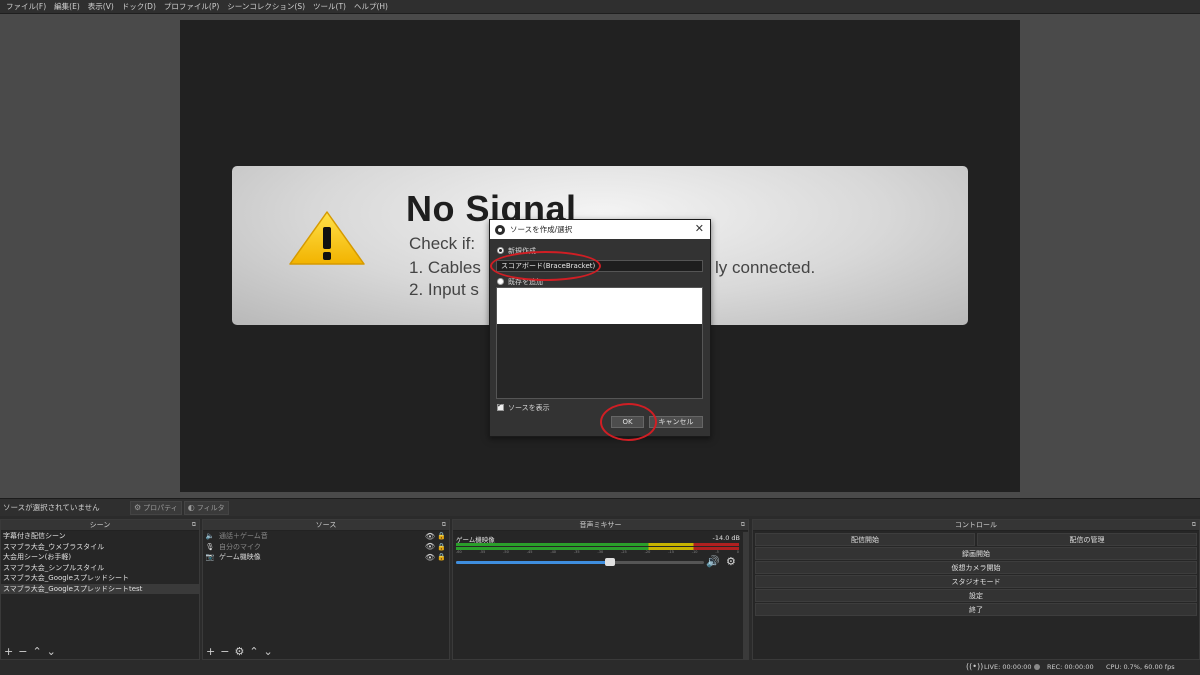 The height and width of the screenshot is (675, 1200). What do you see at coordinates (976, 553) in the screenshot?
I see `start-recording-button: 録画開始` at bounding box center [976, 553].